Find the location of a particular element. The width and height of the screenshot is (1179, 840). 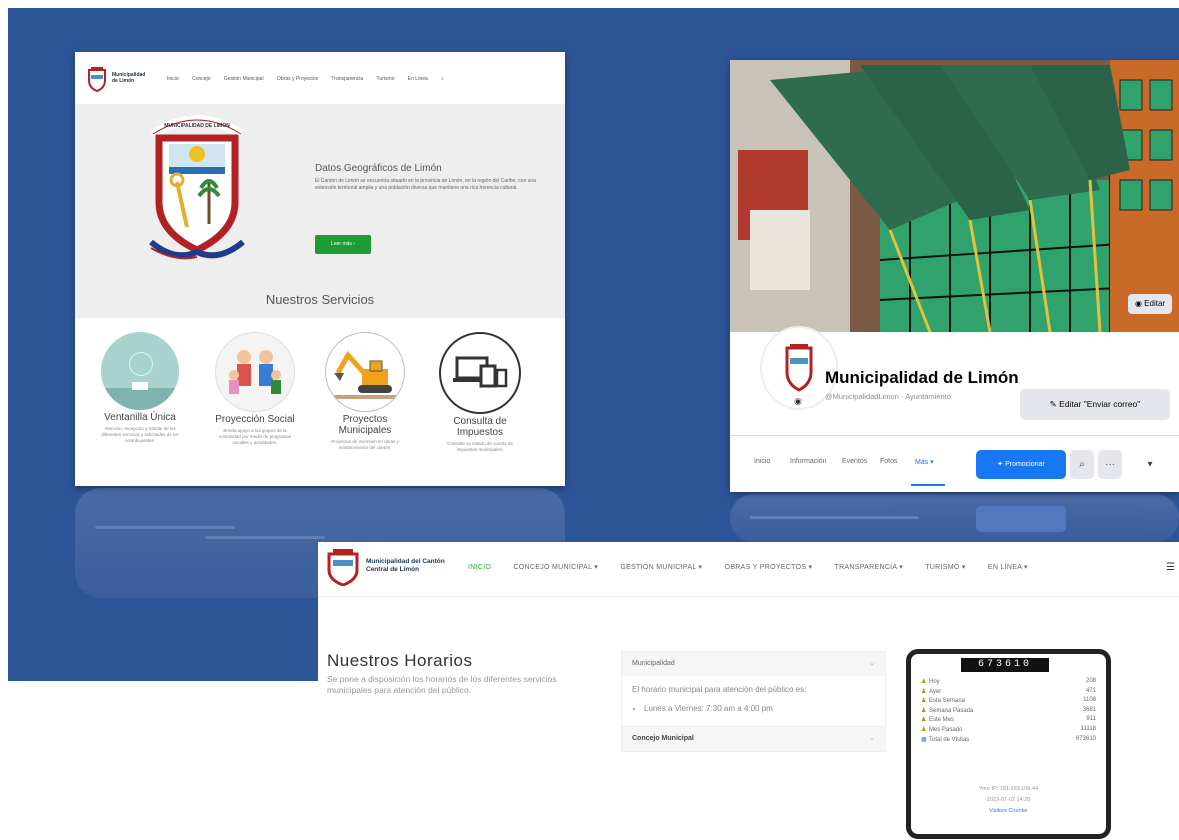

stat-label: Mes Pasado is located at coordinates (946, 729).